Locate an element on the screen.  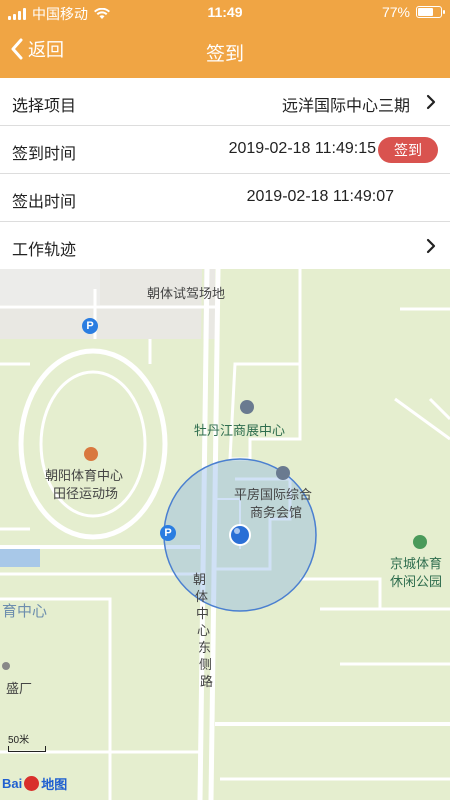
map-label-mudanjiang: 牡丹江商展中心 is located at coordinates (240, 430).